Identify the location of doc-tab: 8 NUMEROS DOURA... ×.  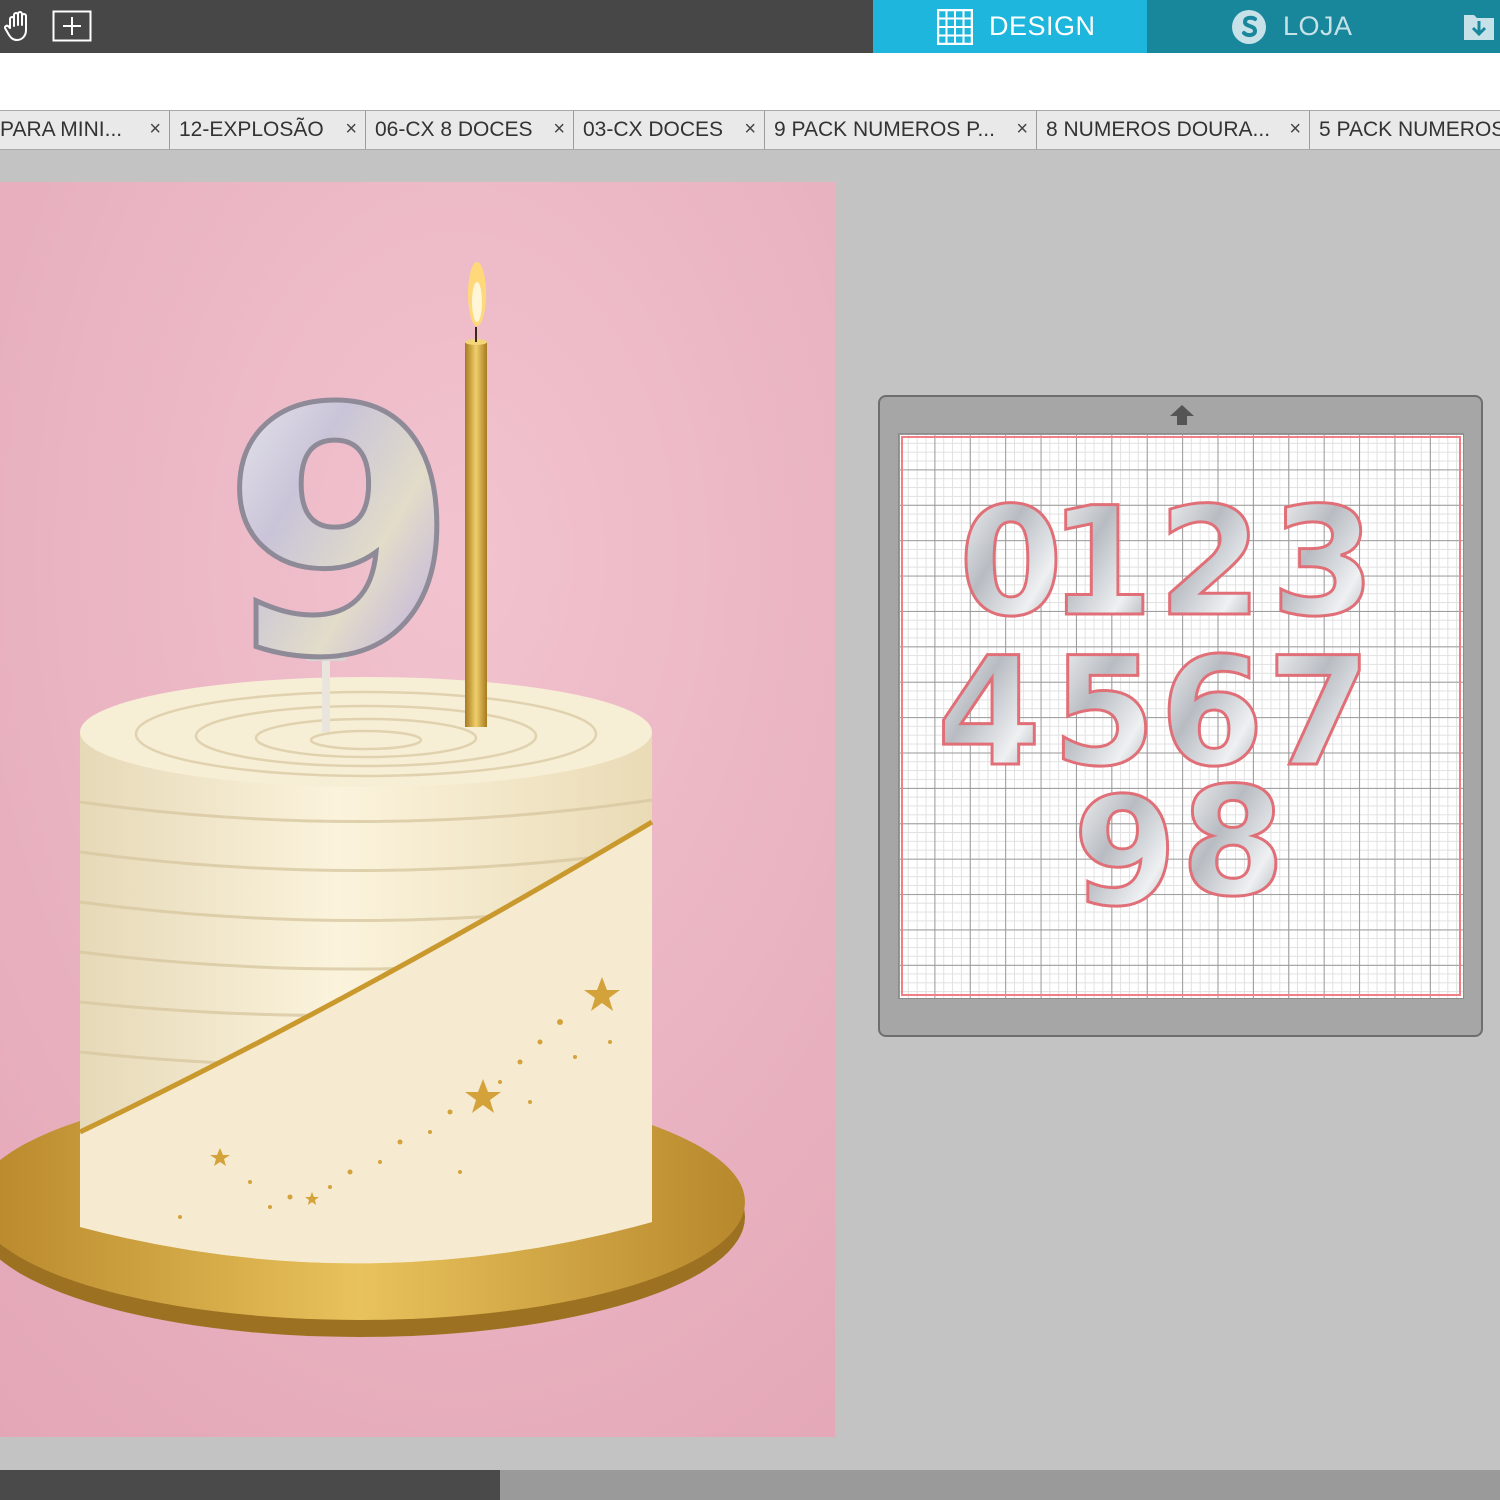
(1173, 130).